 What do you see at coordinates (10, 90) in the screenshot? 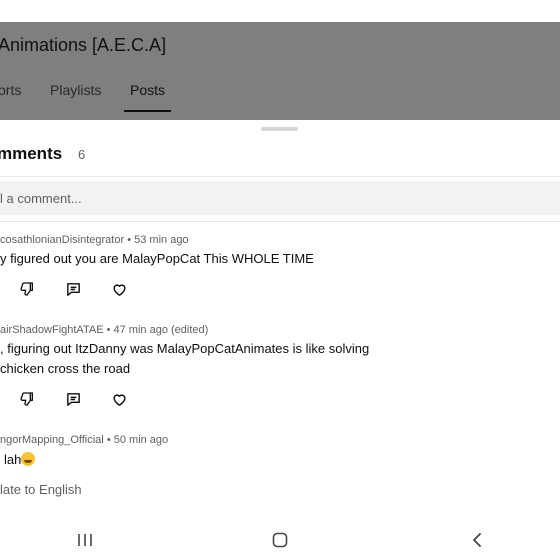
I see `tab-shorts: orts` at bounding box center [10, 90].